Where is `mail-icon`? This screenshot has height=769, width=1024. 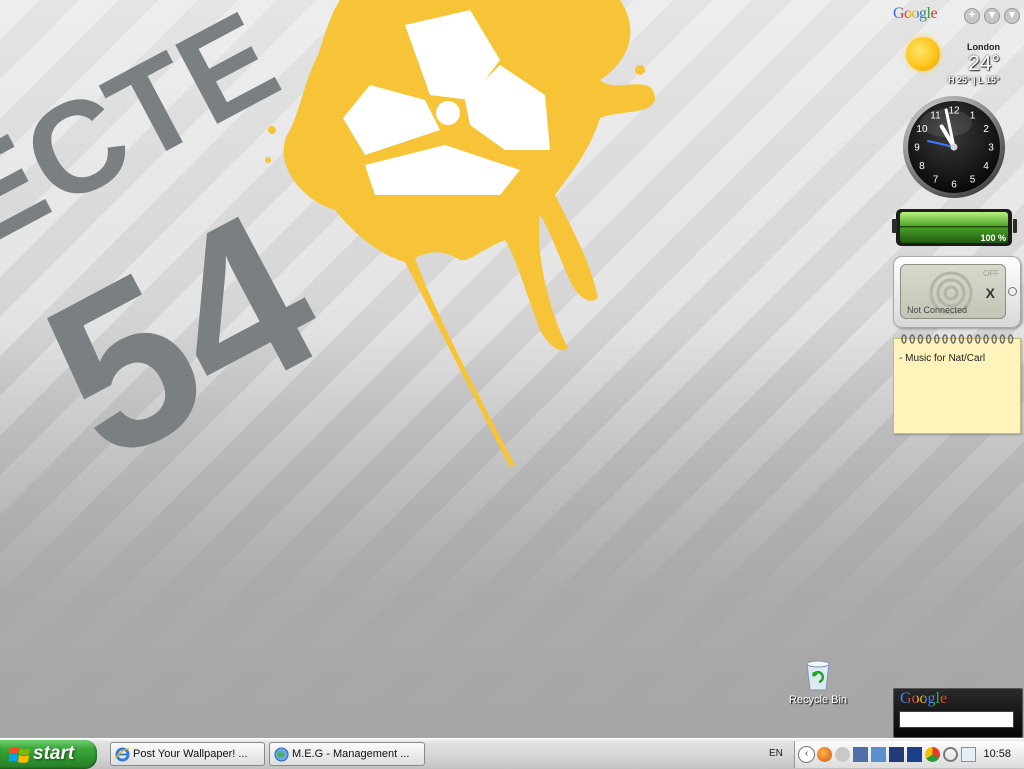 mail-icon is located at coordinates (968, 754).